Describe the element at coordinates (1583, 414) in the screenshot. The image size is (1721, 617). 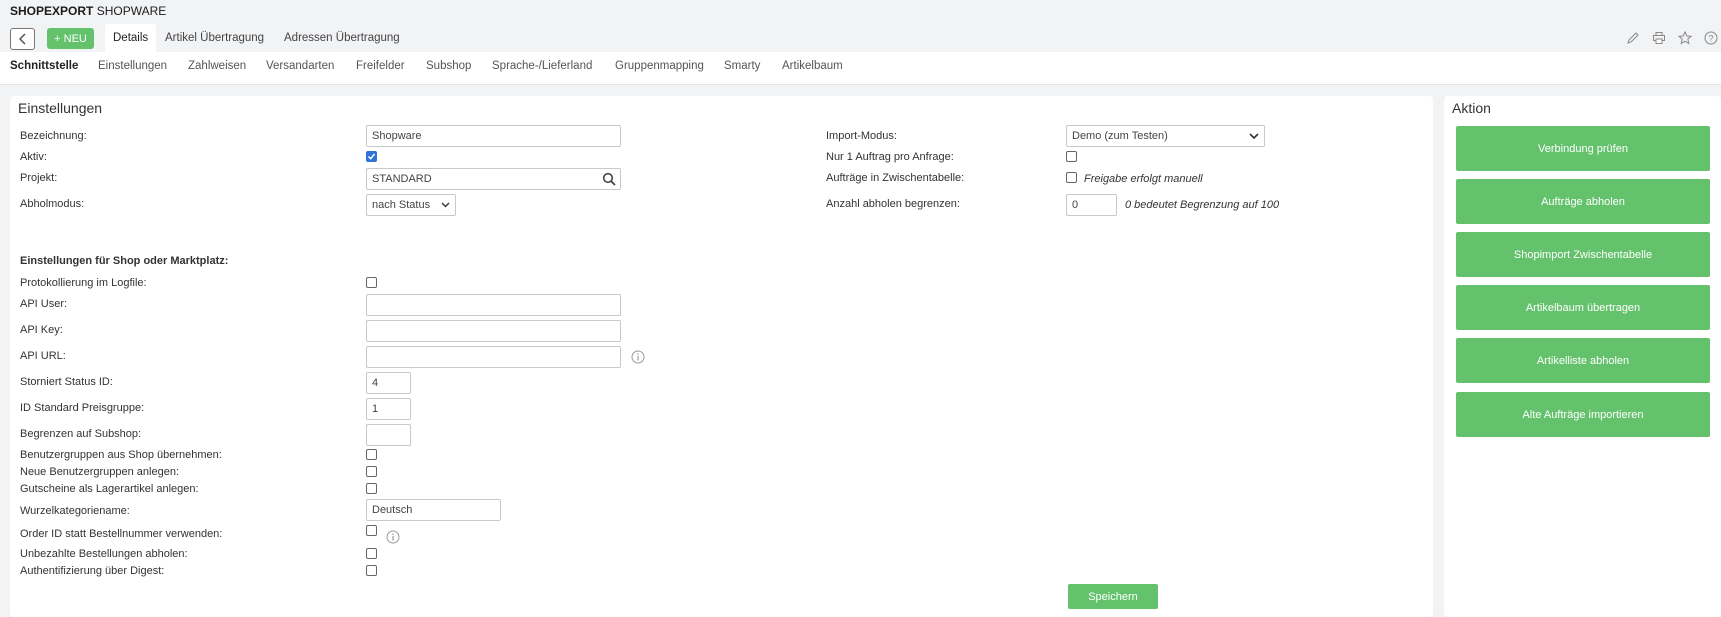
I see `alte-auftraege-importieren-button: Alte Aufträge importieren` at that location.